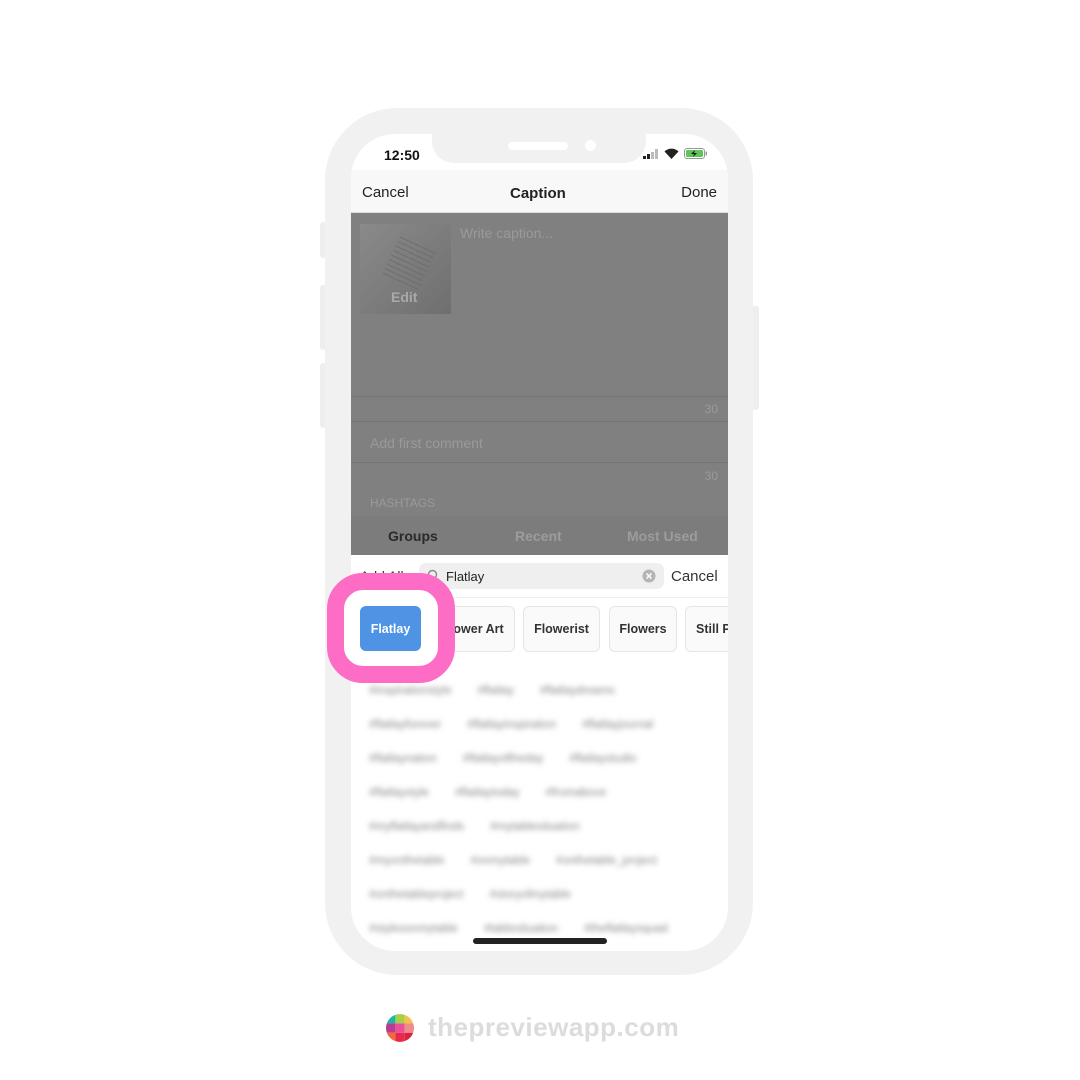  I want to click on hashtag-item: #flatlayoftheday, so click(503, 759).